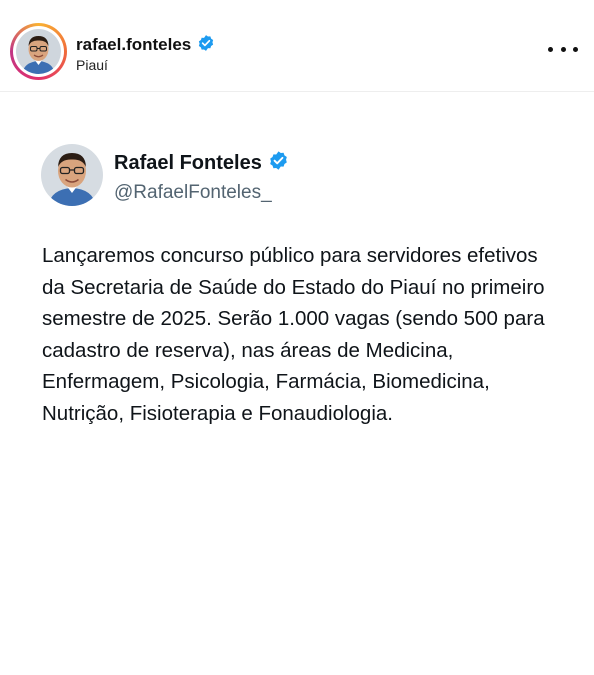  What do you see at coordinates (193, 192) in the screenshot?
I see `tweet-author-handle: @RafaelFonteles_` at bounding box center [193, 192].